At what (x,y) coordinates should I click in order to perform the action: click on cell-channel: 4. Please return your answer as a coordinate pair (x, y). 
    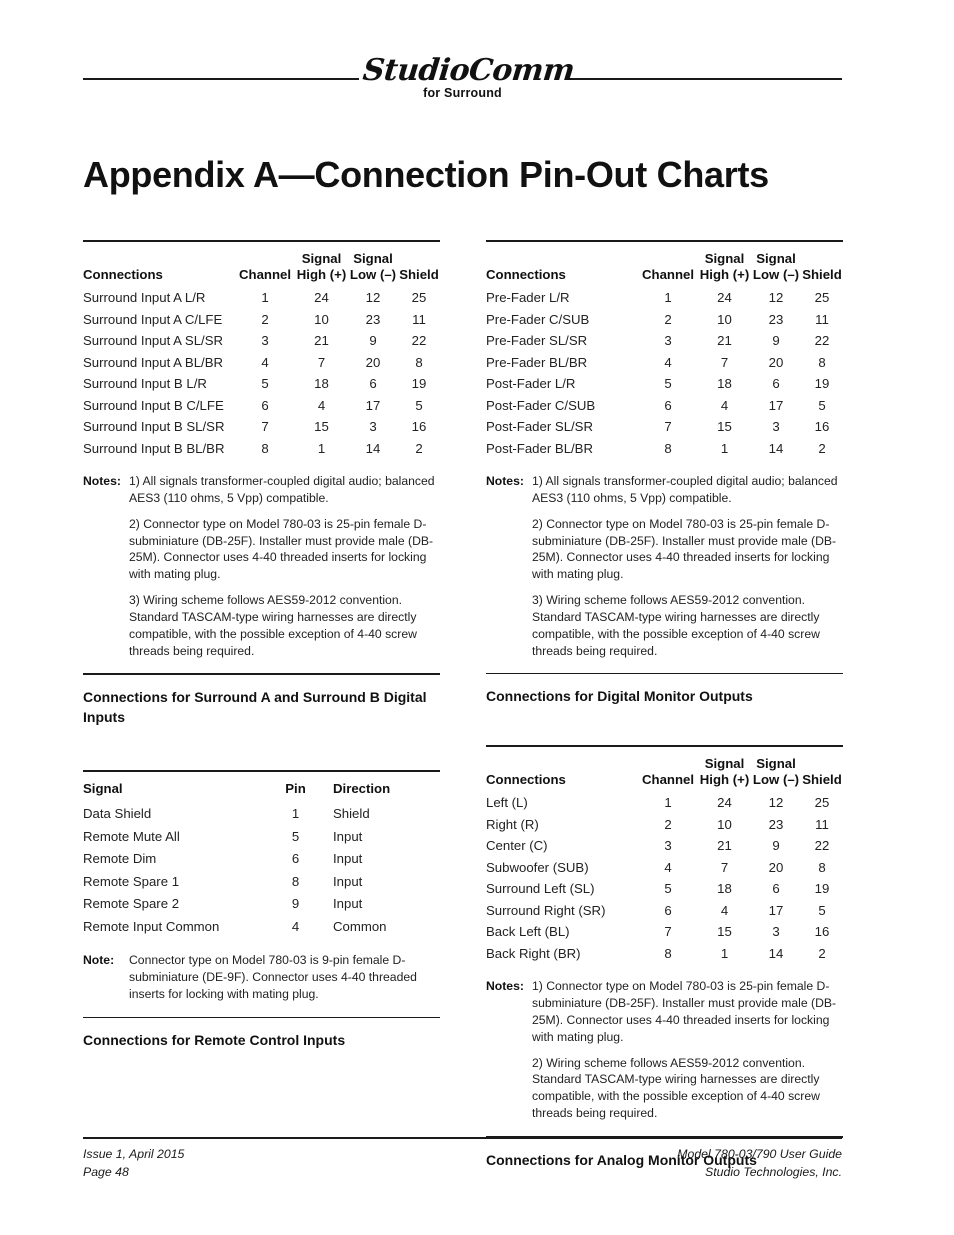
    Looking at the image, I should click on (668, 362).